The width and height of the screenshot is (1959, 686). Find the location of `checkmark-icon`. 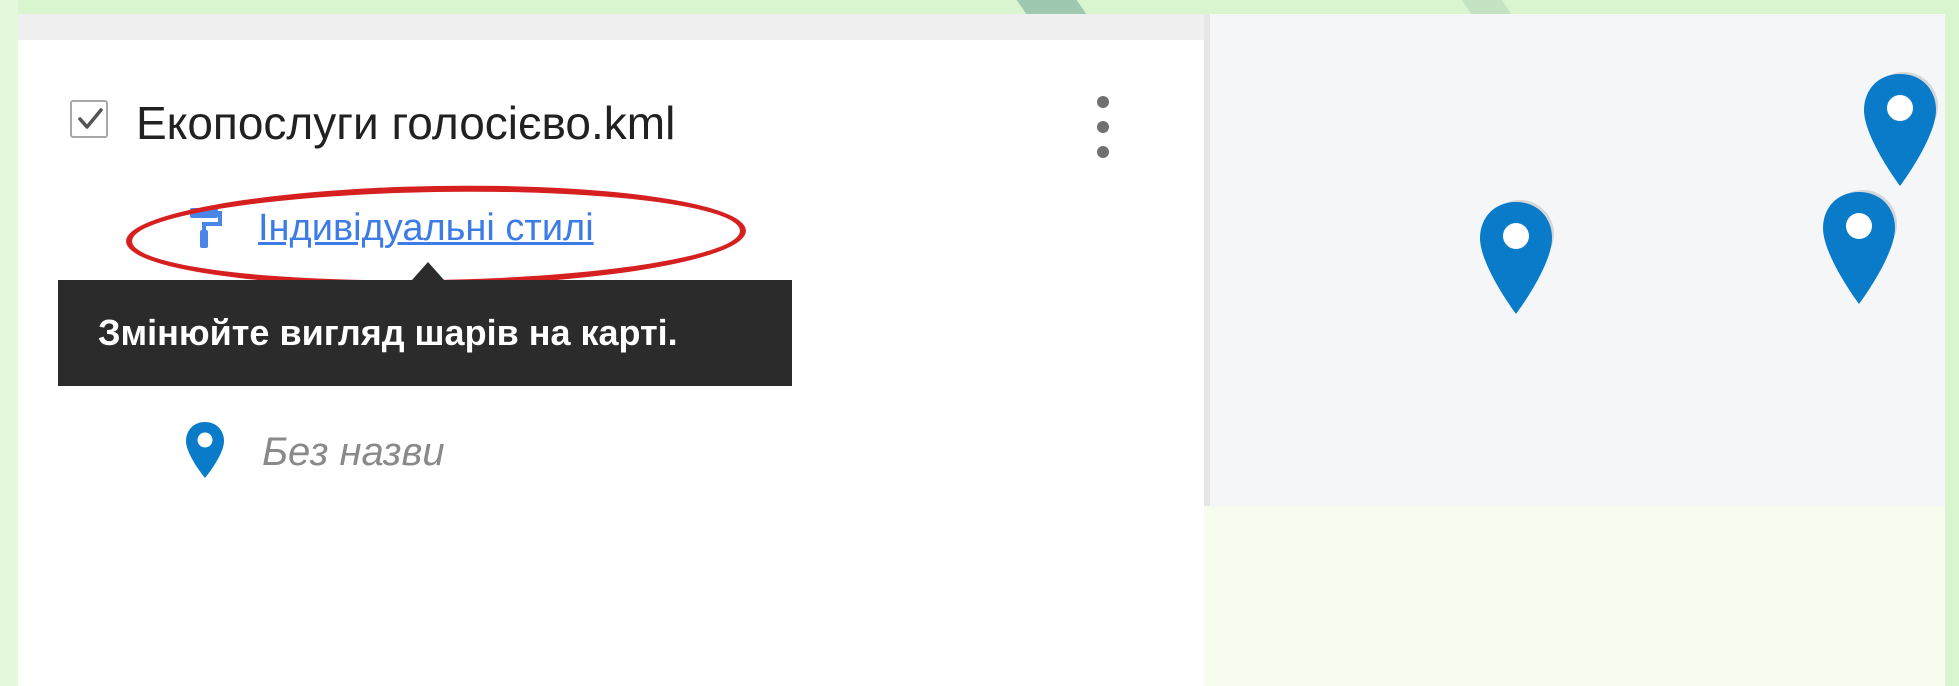

checkmark-icon is located at coordinates (90, 118).